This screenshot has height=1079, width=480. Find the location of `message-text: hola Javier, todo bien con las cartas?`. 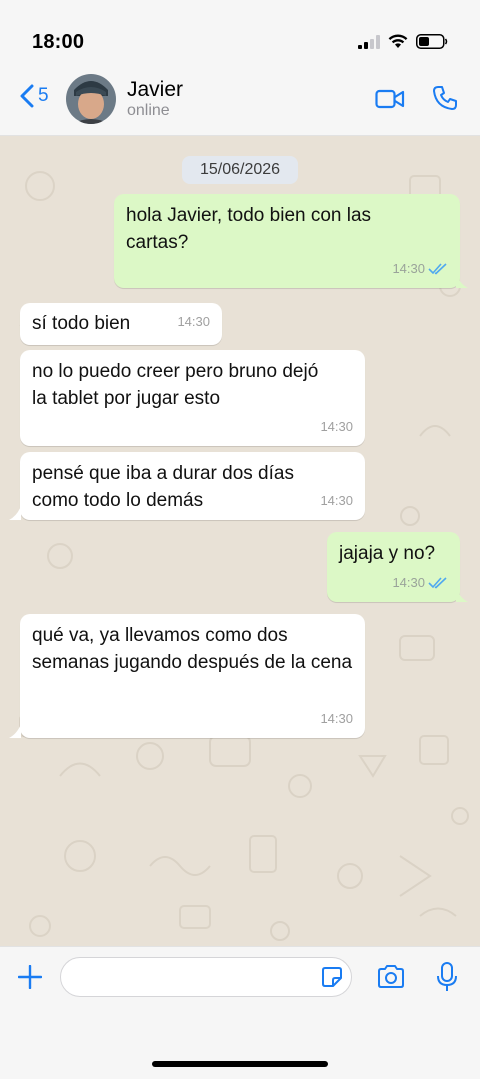

message-text: hola Javier, todo bien con las cartas? is located at coordinates (249, 229).